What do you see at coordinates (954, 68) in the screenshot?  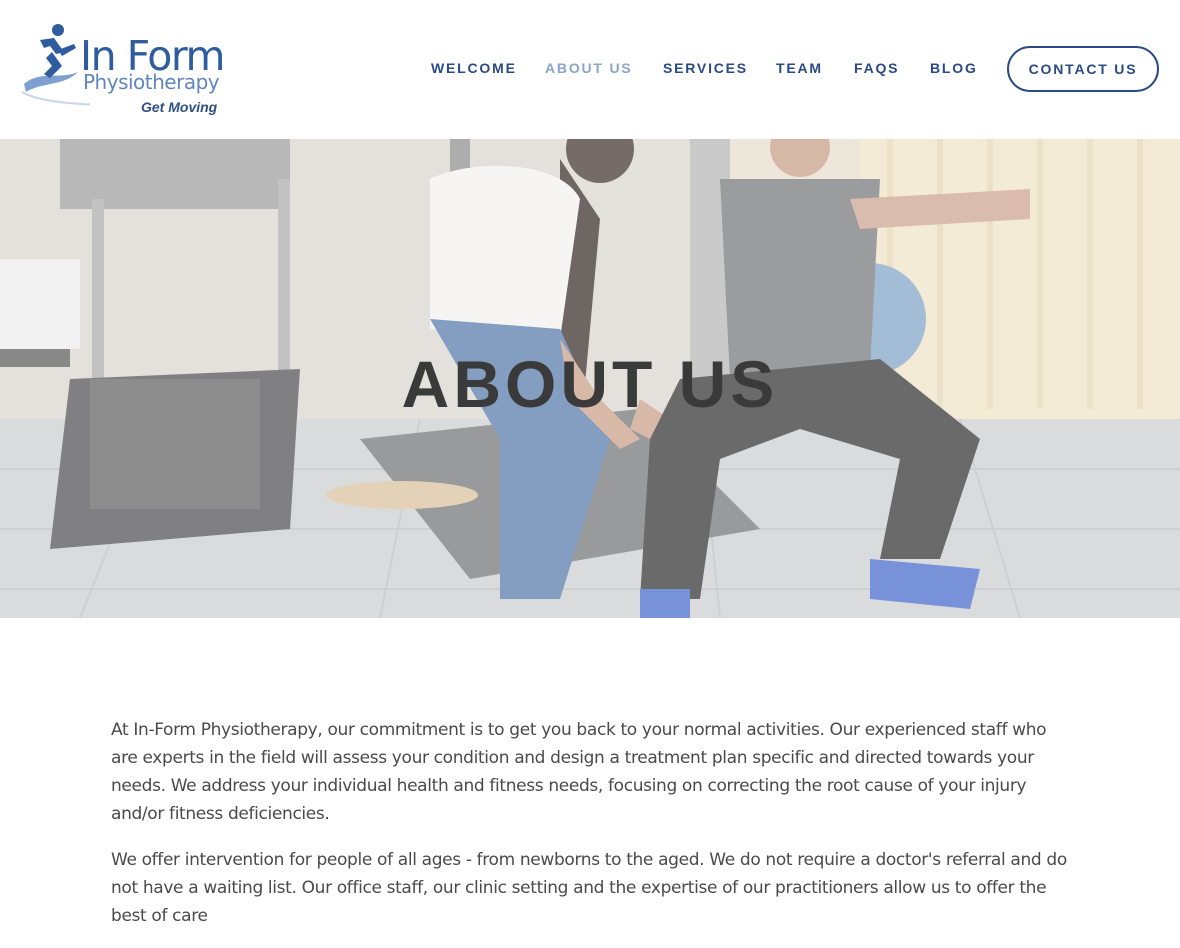 I see `nav-item-blog: BLOG` at bounding box center [954, 68].